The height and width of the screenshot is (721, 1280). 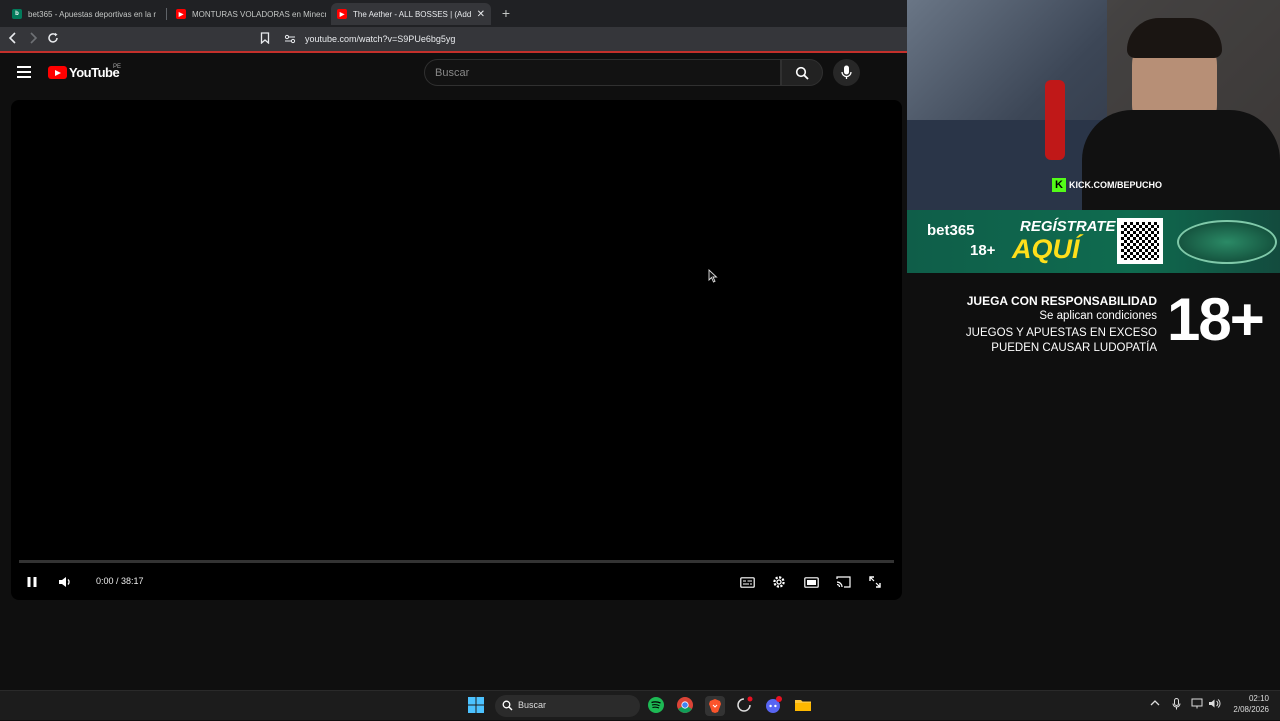 What do you see at coordinates (24, 72) in the screenshot?
I see `hamburger-menu-icon` at bounding box center [24, 72].